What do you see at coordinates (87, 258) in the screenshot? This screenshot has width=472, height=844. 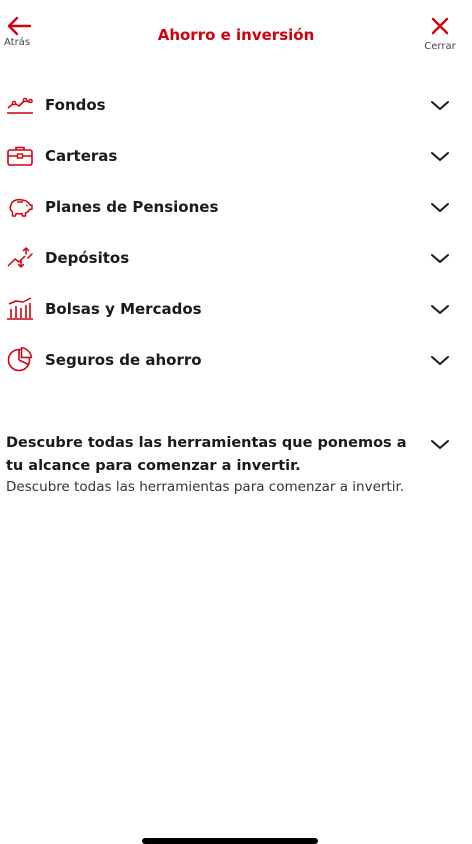 I see `menu-item-label: Depósitos` at bounding box center [87, 258].